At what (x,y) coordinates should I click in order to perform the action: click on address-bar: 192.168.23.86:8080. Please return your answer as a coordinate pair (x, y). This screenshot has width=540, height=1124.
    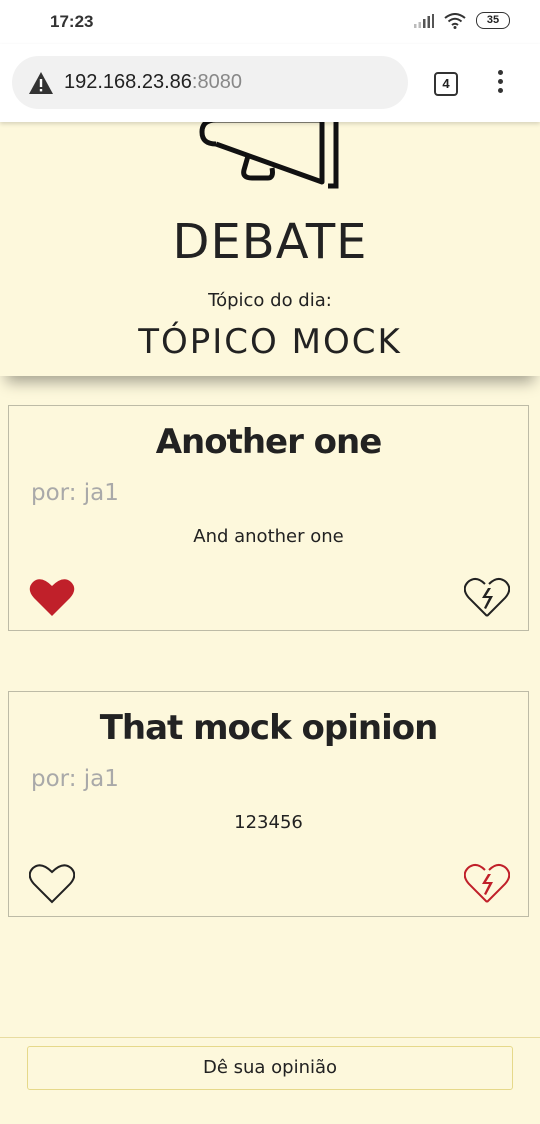
    Looking at the image, I should click on (210, 82).